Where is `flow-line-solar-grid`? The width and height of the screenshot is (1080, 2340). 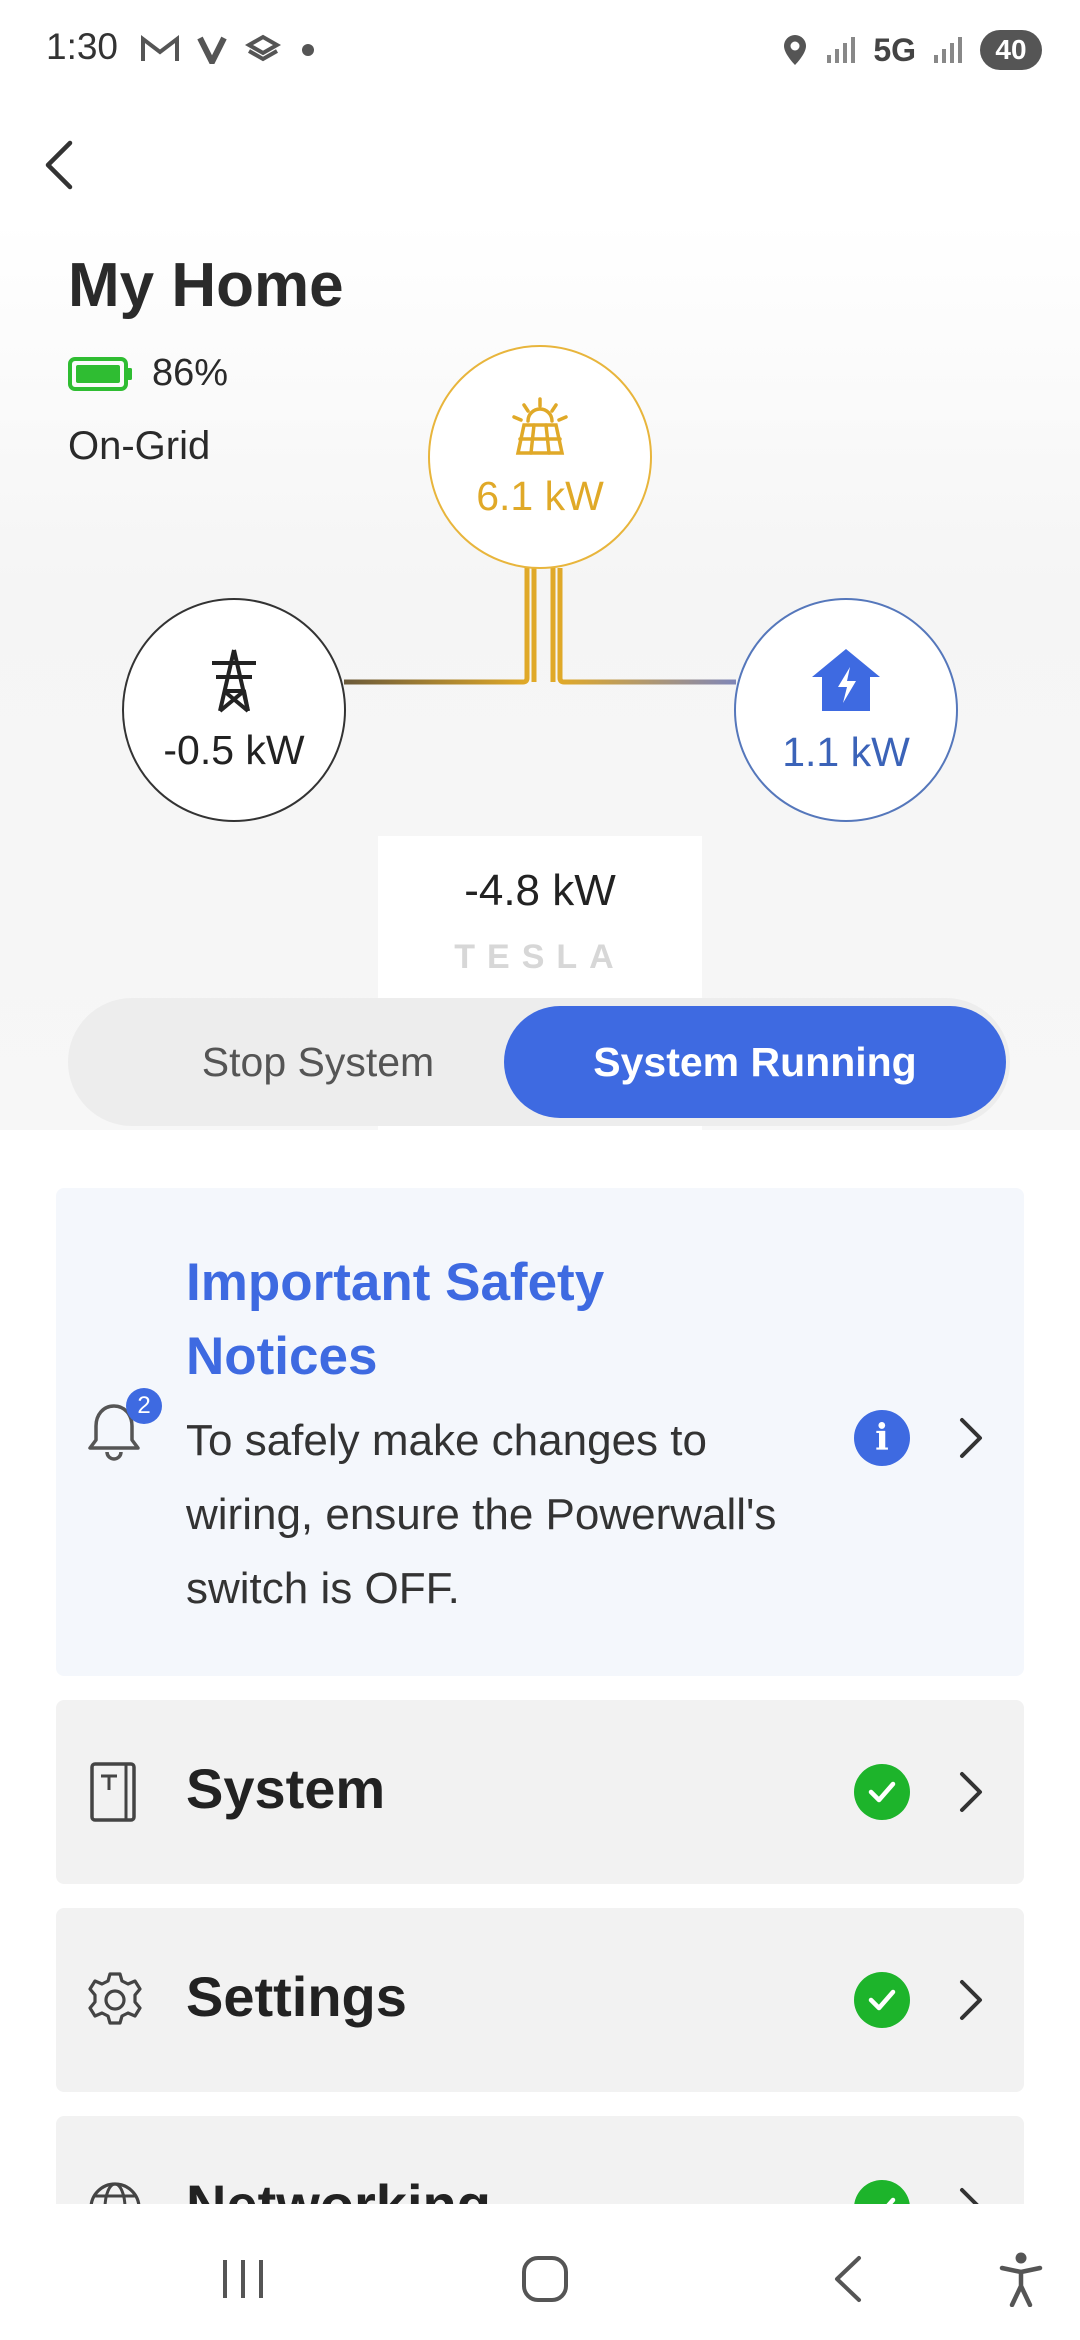 flow-line-solar-grid is located at coordinates (437, 626).